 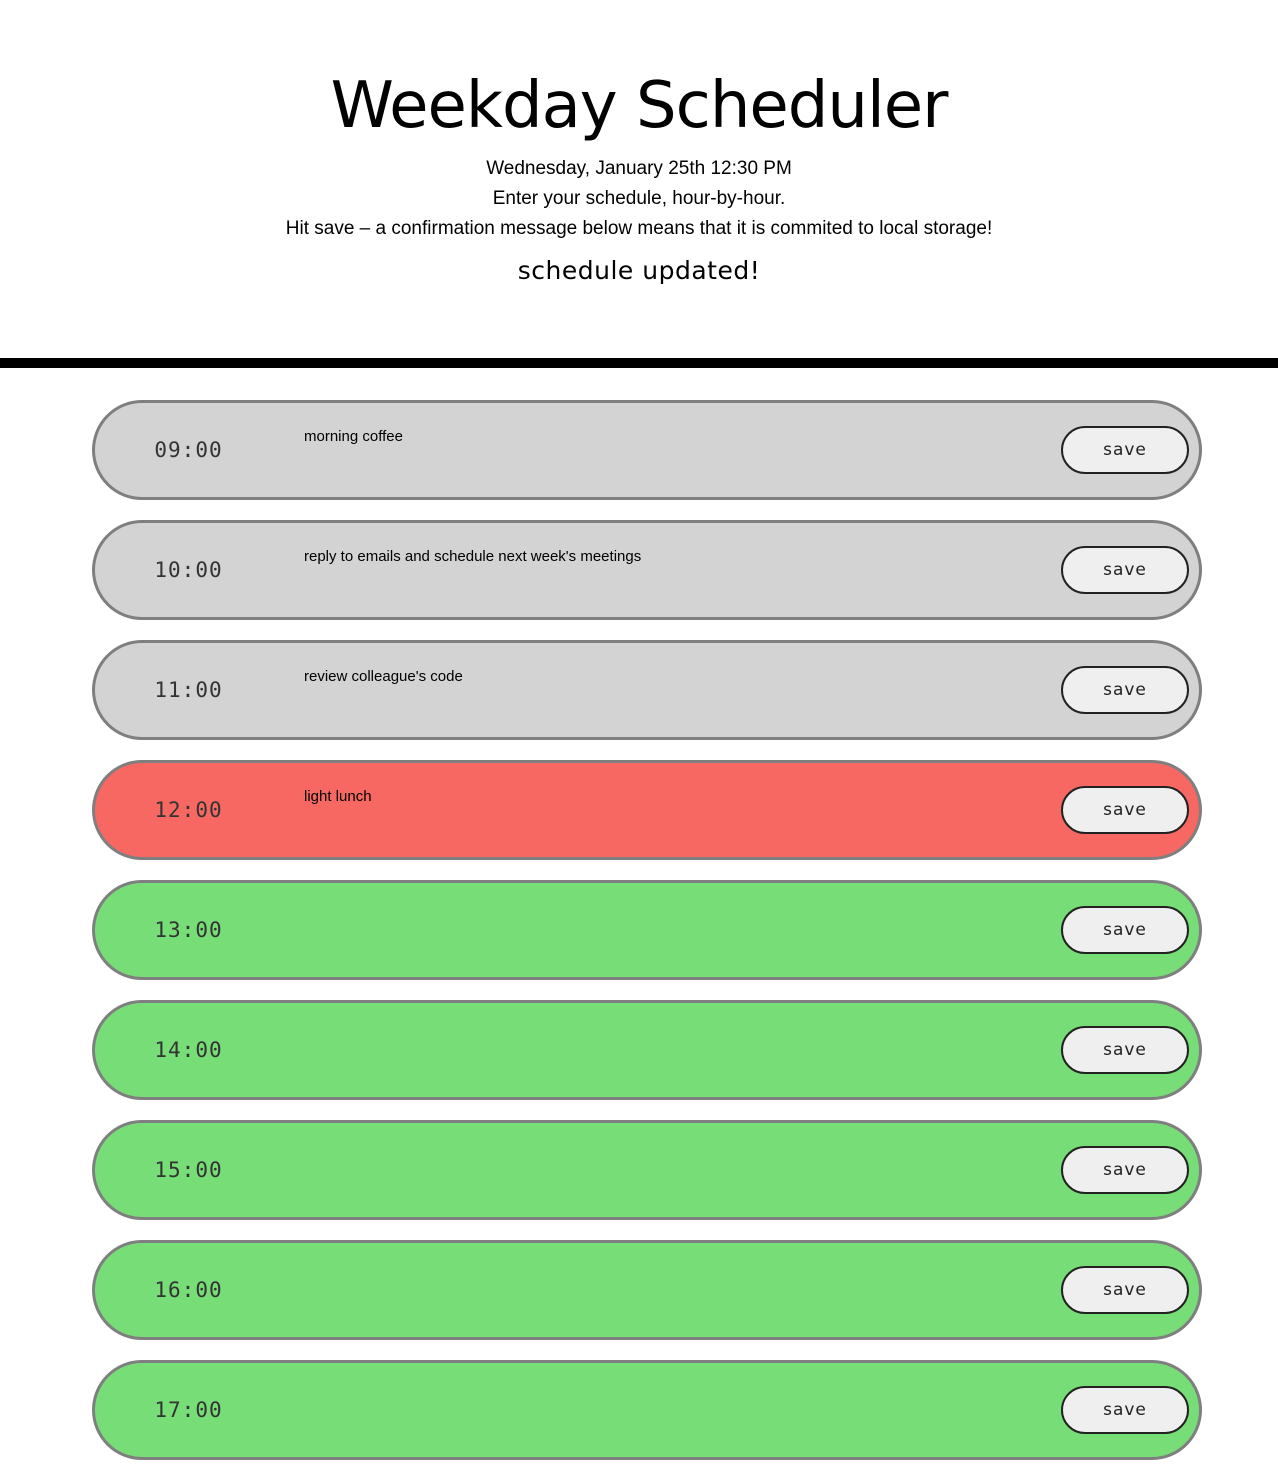 I want to click on time-block-13: 13:00 save, so click(x=647, y=930).